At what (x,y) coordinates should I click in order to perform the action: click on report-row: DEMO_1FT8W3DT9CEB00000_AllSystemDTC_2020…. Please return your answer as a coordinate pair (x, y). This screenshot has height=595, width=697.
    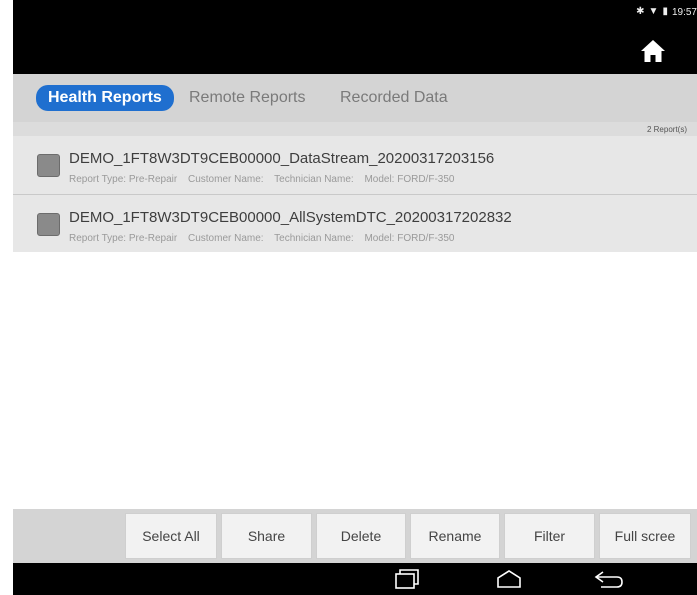
    Looking at the image, I should click on (355, 224).